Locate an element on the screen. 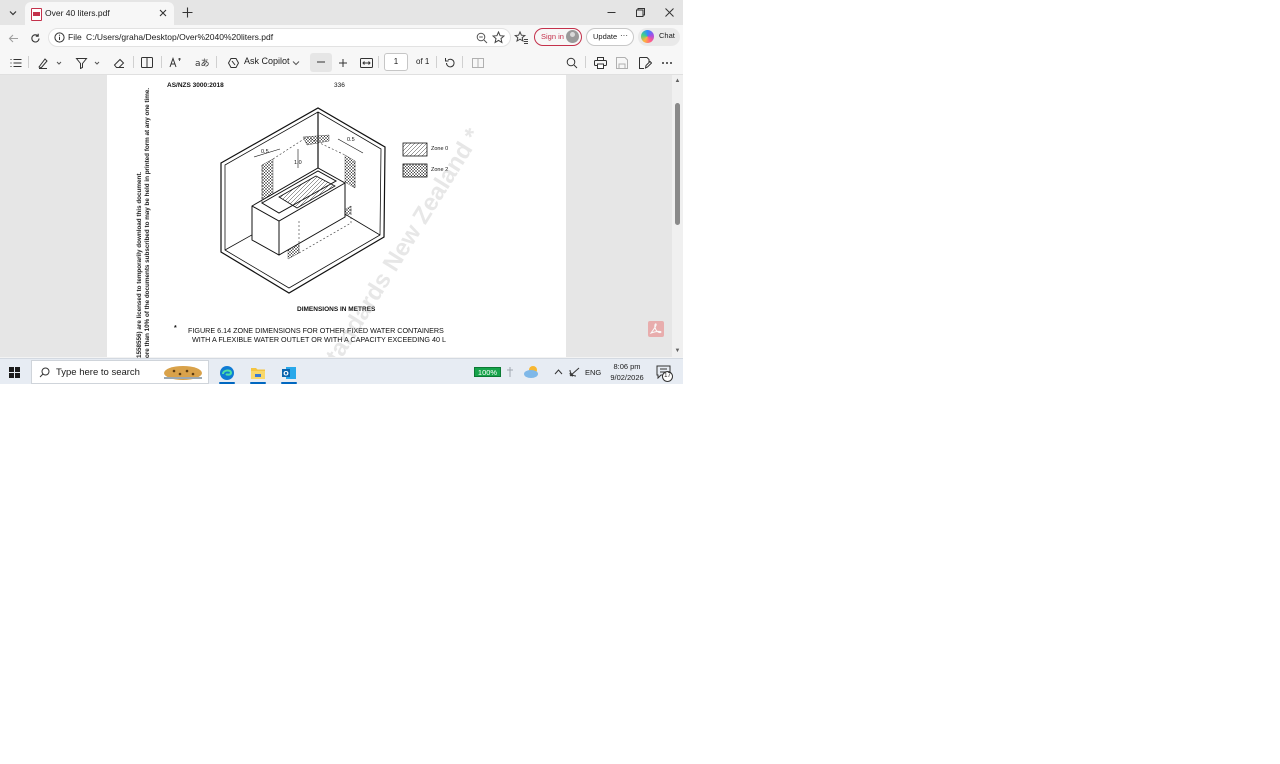  vertical-scrollbar: ▲ ▼ is located at coordinates (677, 216).